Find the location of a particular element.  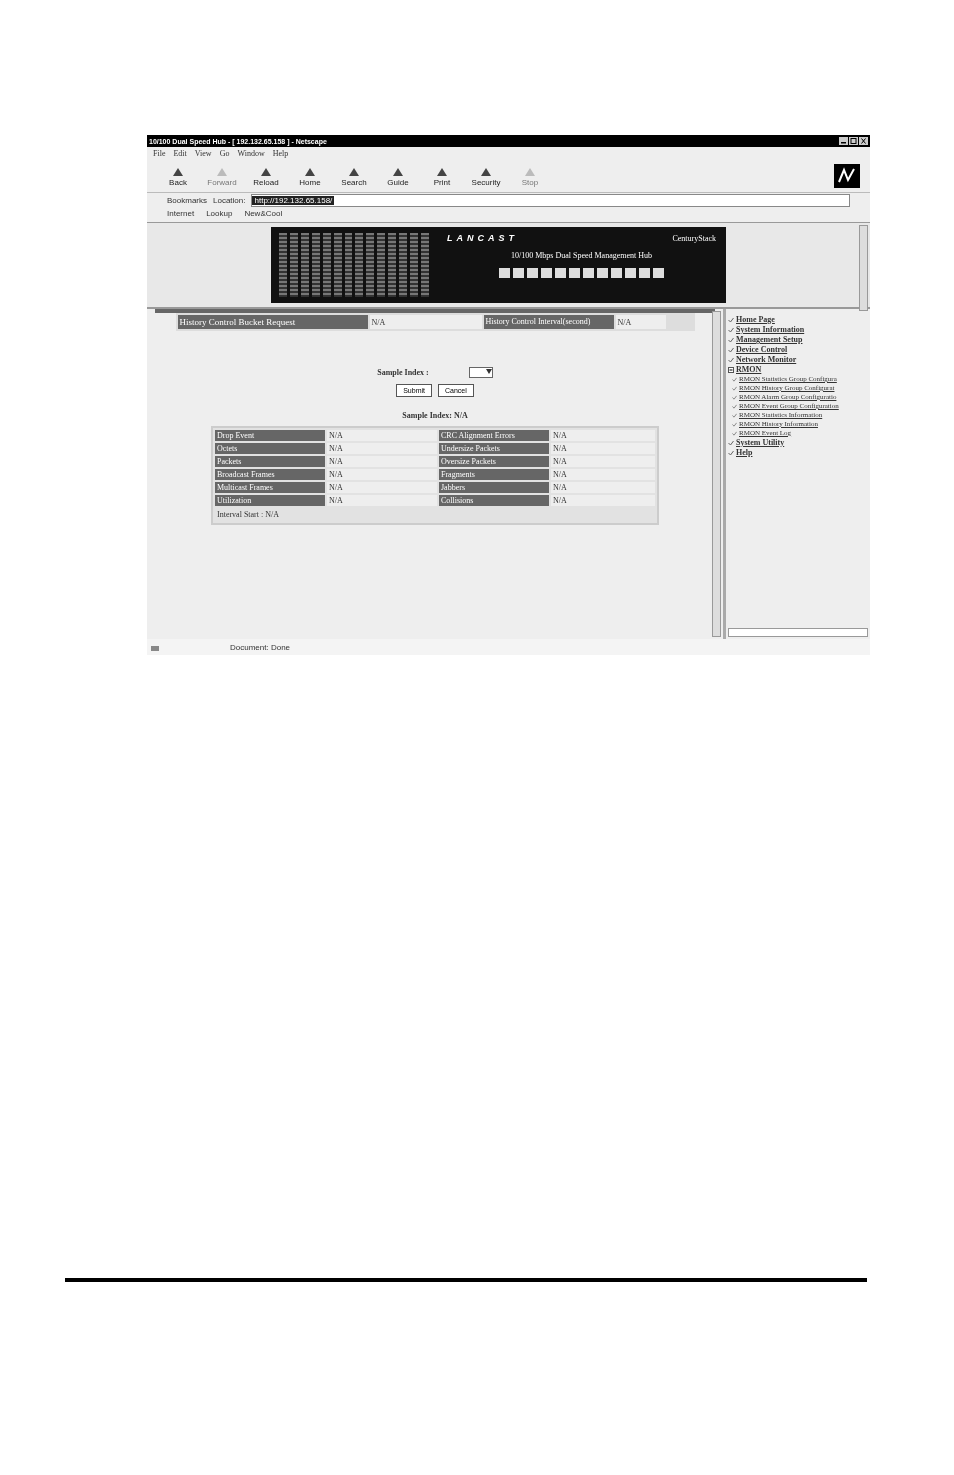

table-cell: Multicast Frames is located at coordinates (270, 487).